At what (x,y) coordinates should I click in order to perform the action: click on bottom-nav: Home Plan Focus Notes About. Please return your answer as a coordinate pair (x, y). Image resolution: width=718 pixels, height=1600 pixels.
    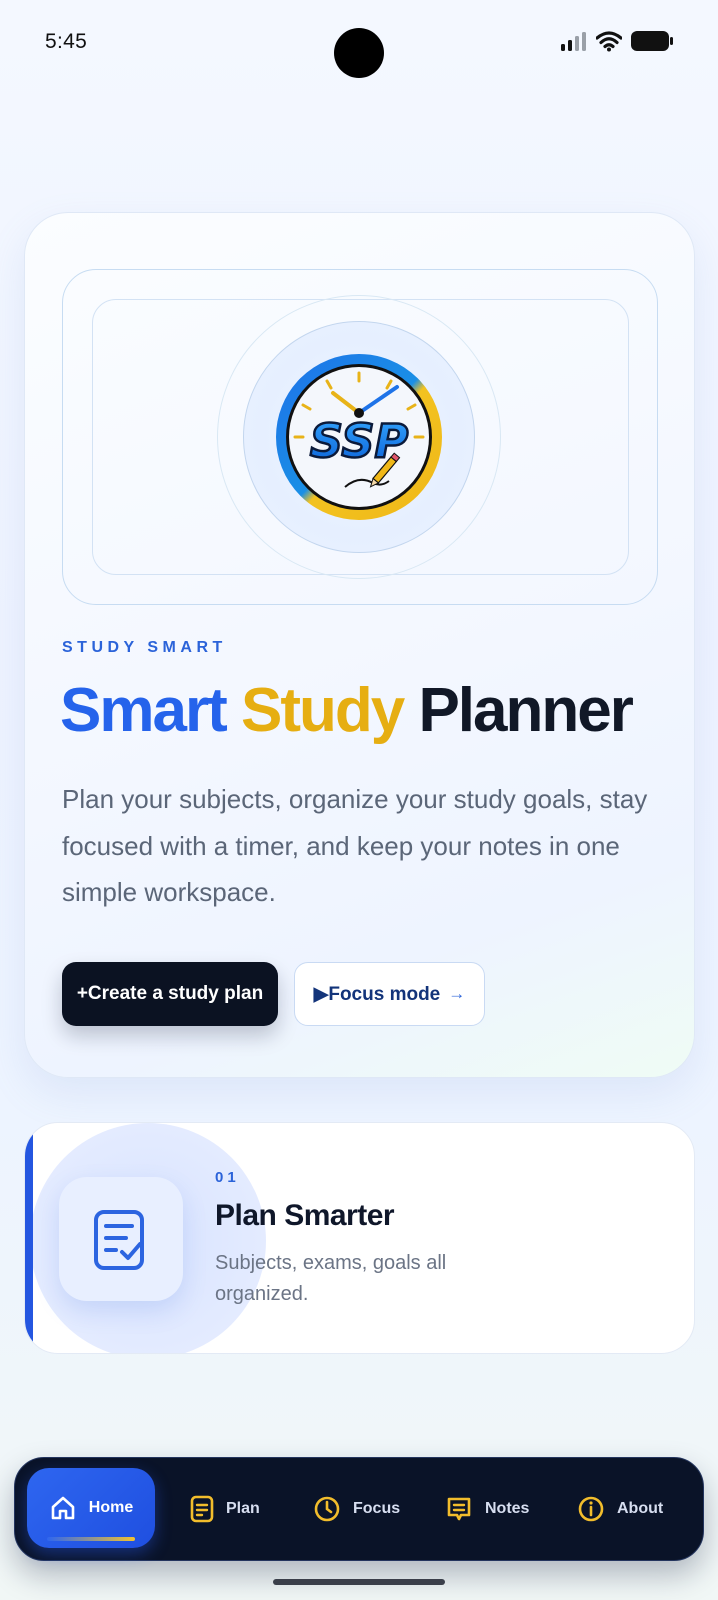
    Looking at the image, I should click on (359, 1509).